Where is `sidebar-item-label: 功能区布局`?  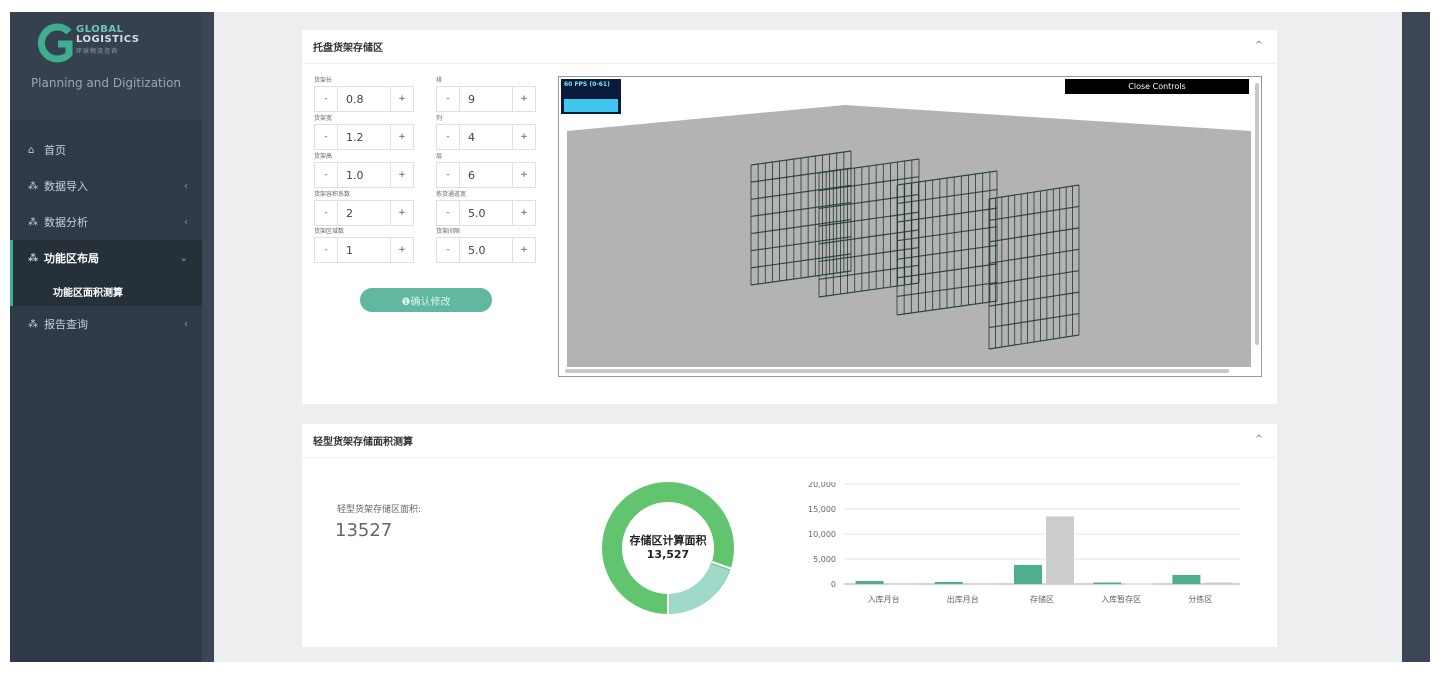
sidebar-item-label: 功能区布局 is located at coordinates (71, 258).